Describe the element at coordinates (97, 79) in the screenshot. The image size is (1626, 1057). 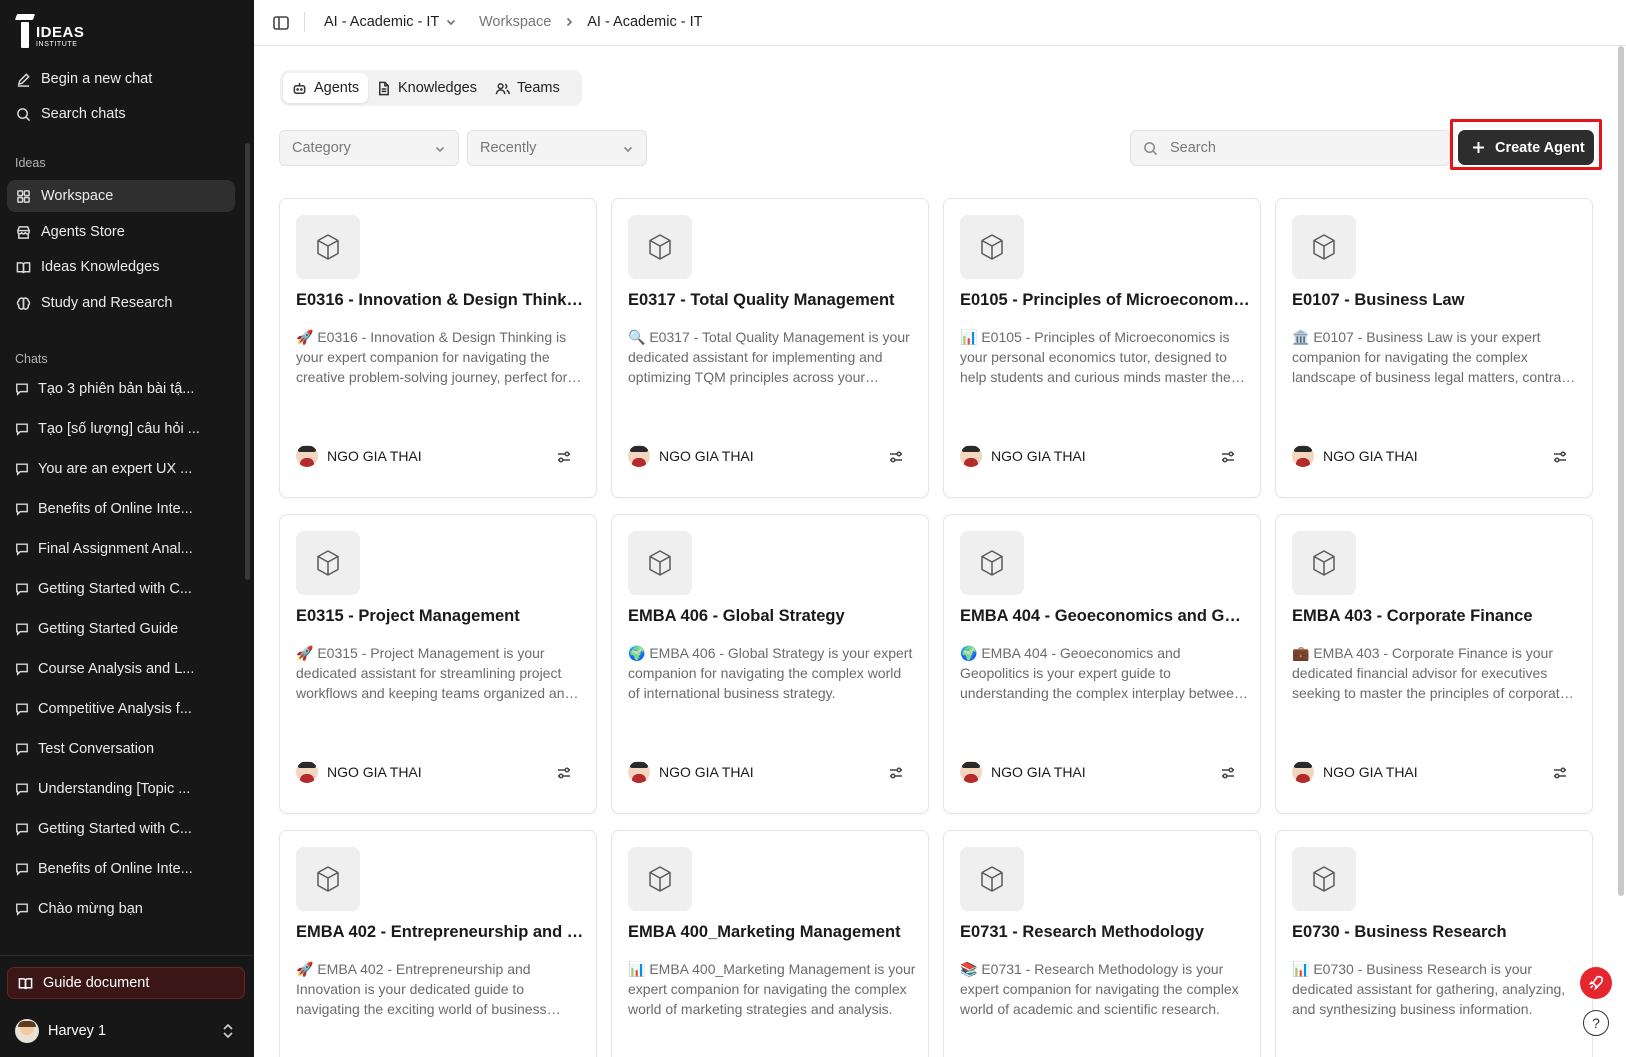
I see `new-chat-label: Begin a new chat` at that location.